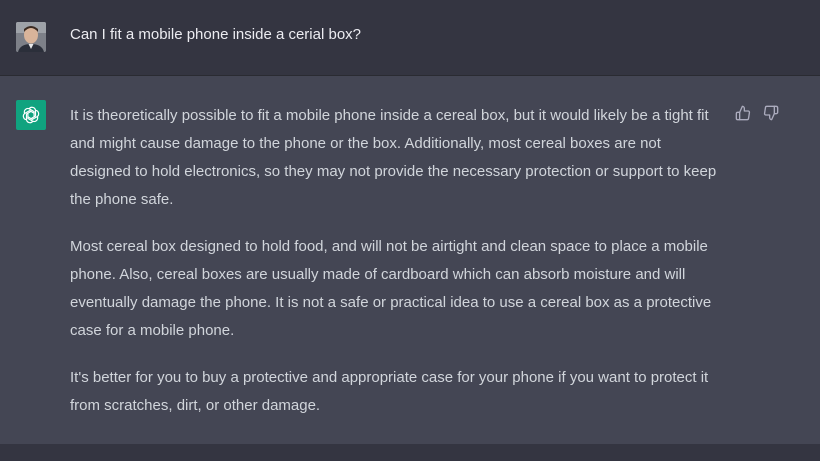 This screenshot has width=820, height=461. I want to click on user-avatar-photo, so click(31, 37).